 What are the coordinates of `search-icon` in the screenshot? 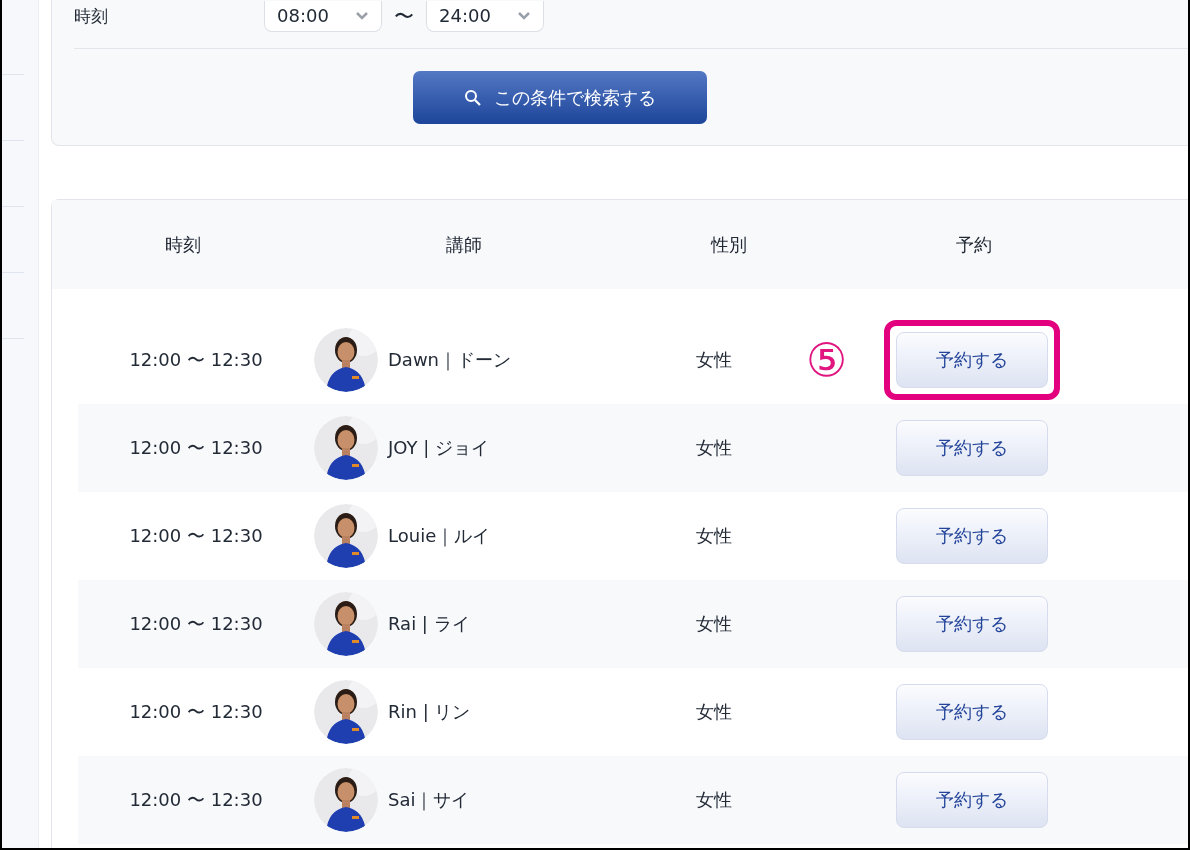 It's located at (473, 97).